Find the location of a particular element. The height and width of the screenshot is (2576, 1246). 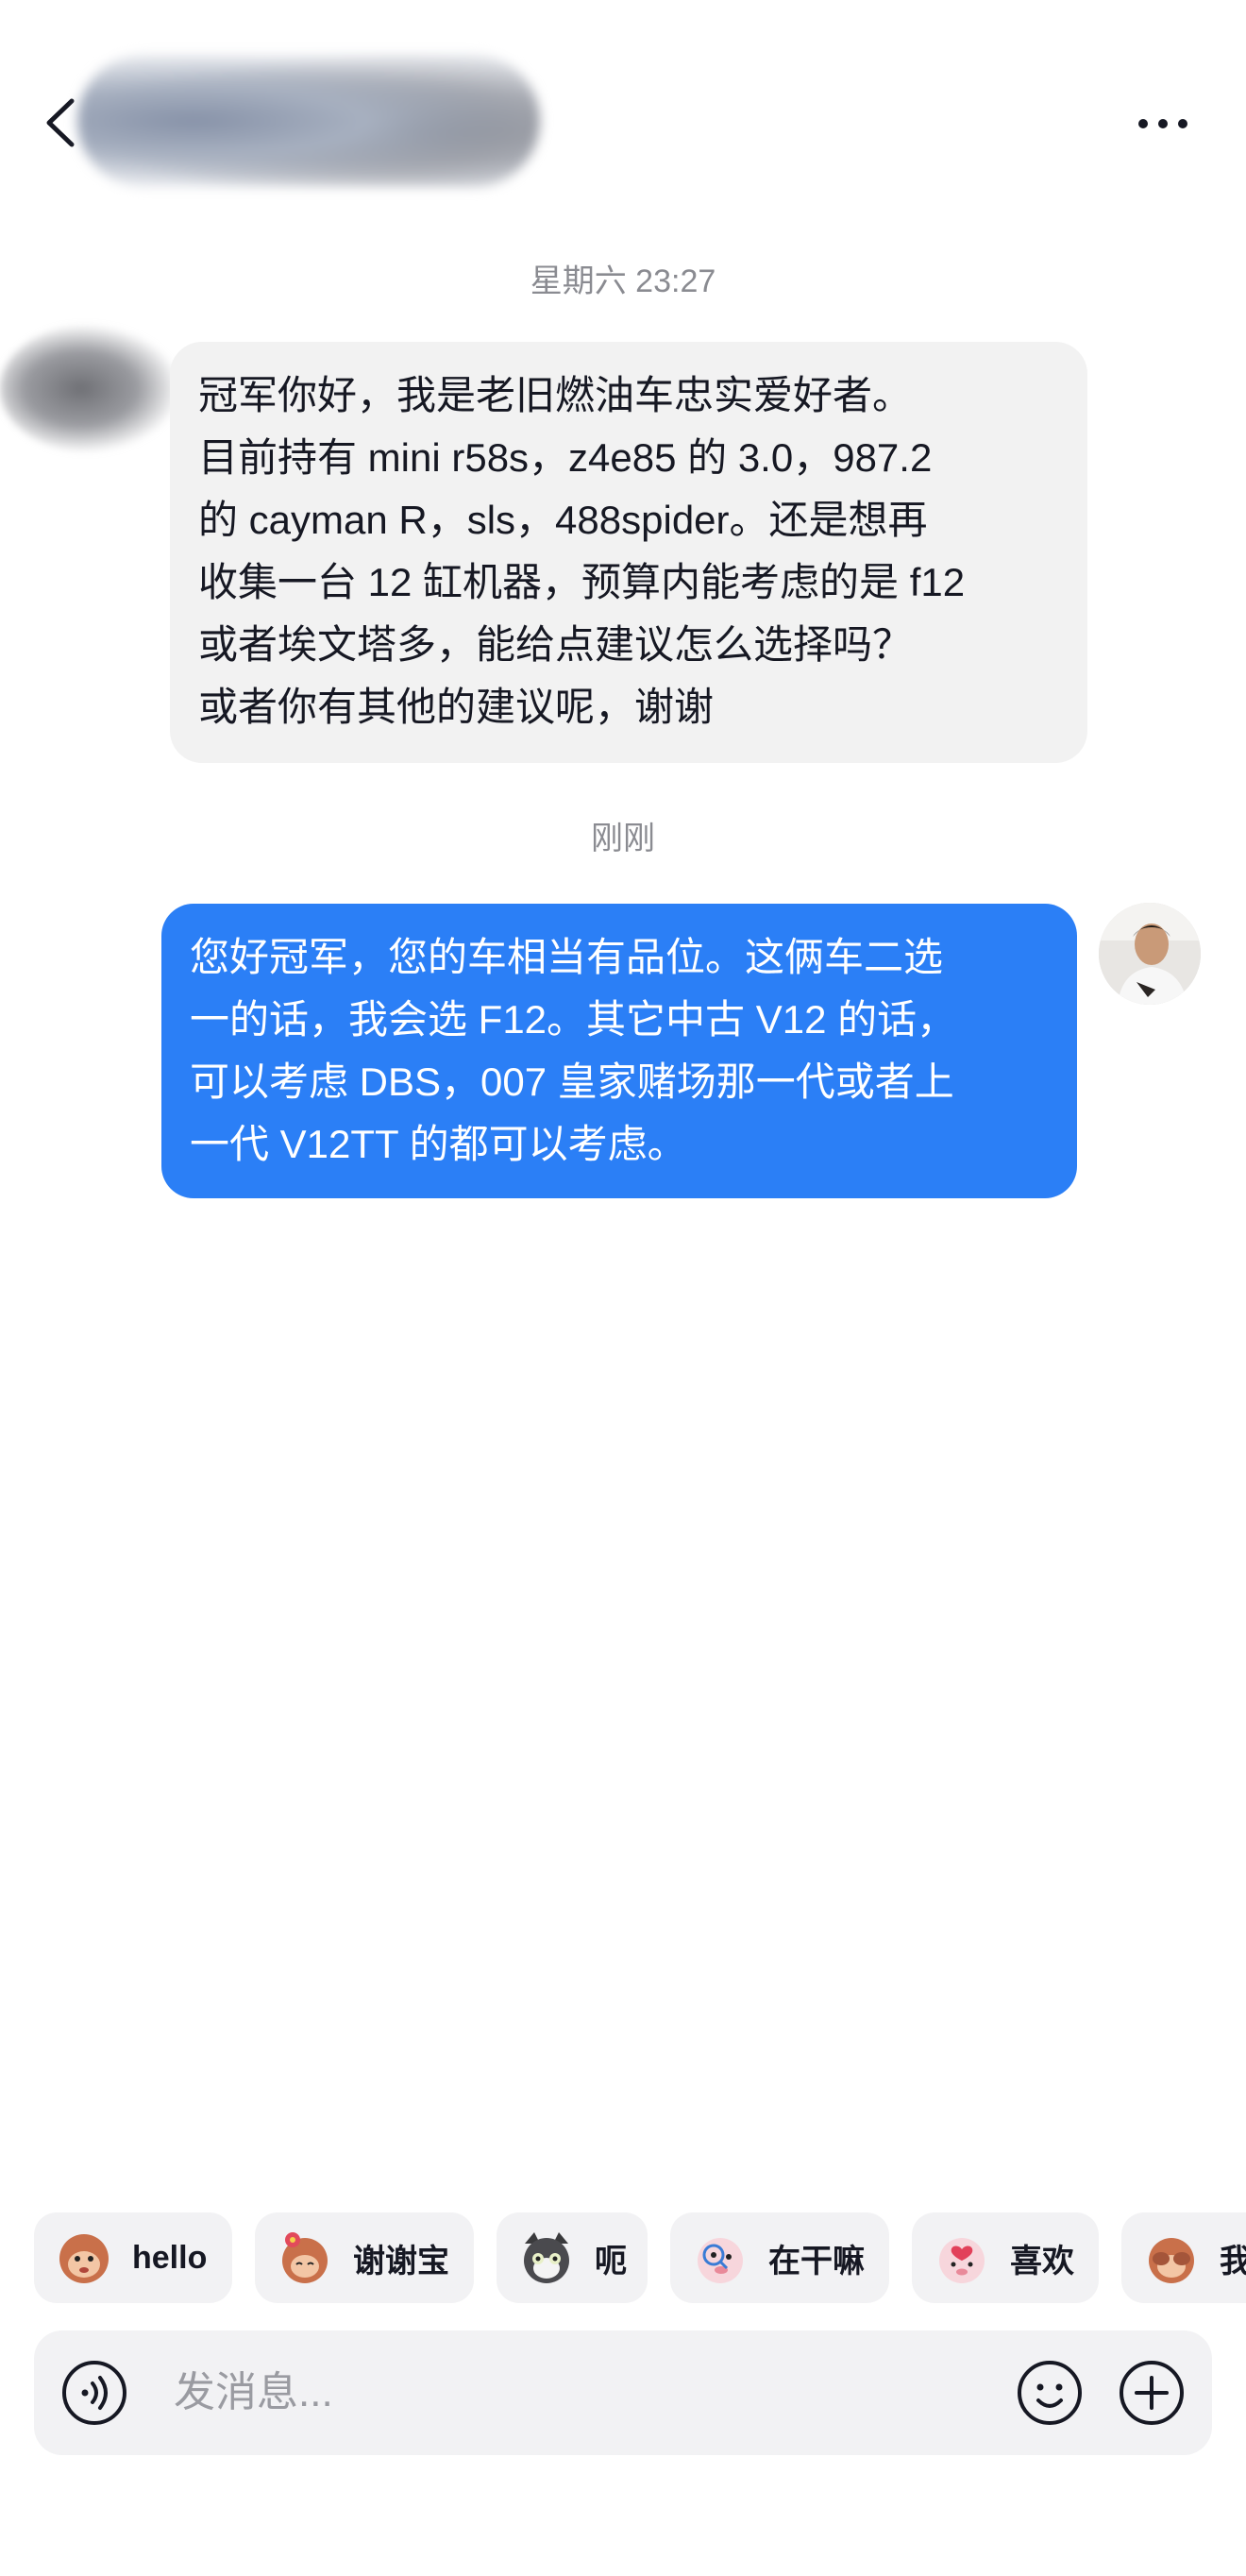

emoji-button is located at coordinates (1050, 2393).